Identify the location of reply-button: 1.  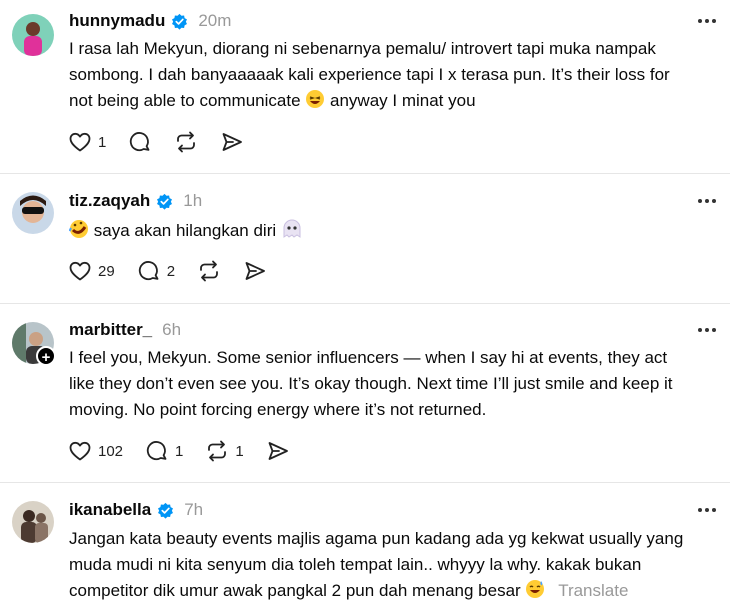
(164, 451).